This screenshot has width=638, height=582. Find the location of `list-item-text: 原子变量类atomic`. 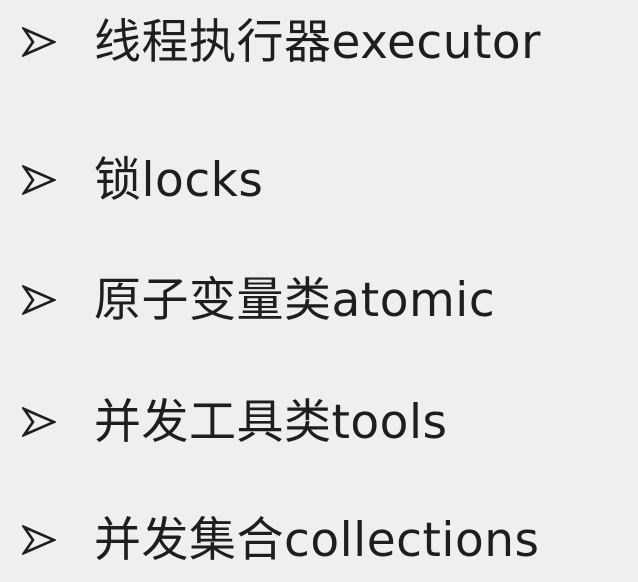

list-item-text: 原子变量类atomic is located at coordinates (295, 300).